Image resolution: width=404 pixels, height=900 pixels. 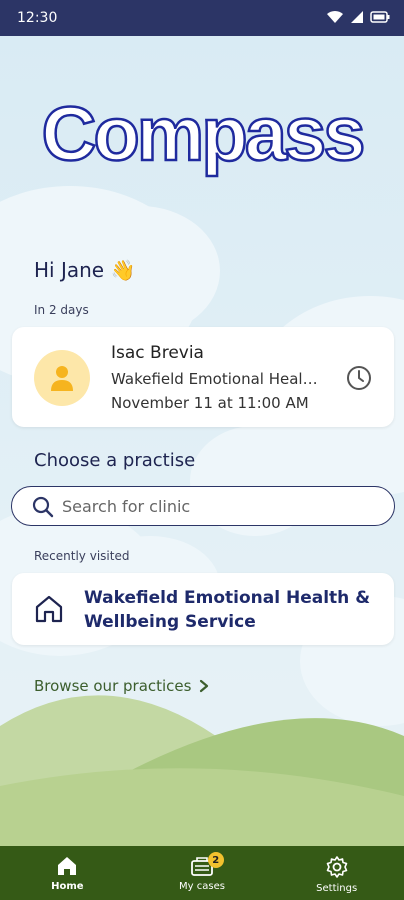 I want to click on clock-icon, so click(x=359, y=378).